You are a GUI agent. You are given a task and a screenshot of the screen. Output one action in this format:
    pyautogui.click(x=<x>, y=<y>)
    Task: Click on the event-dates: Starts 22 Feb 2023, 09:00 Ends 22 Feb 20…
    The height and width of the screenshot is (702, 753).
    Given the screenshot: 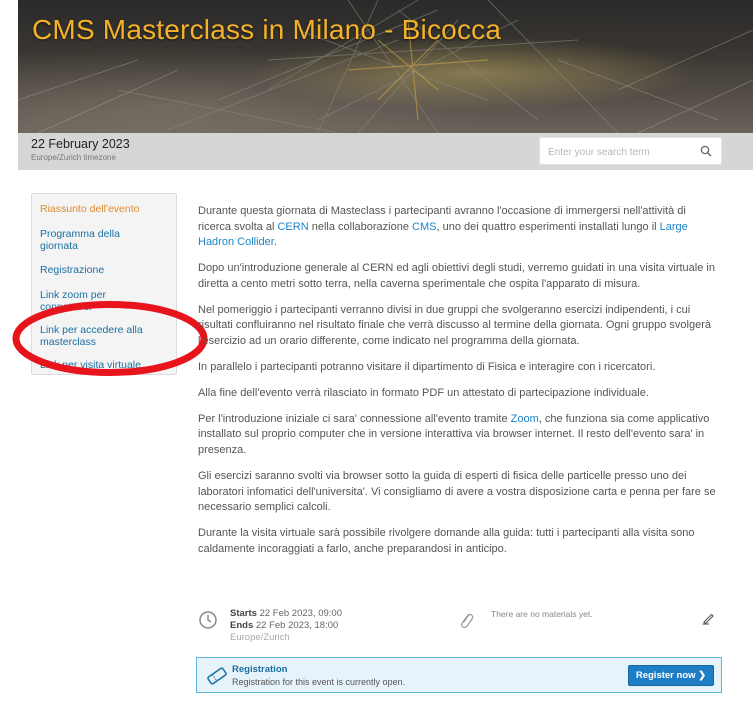 What is the action you would take?
    pyautogui.click(x=286, y=626)
    